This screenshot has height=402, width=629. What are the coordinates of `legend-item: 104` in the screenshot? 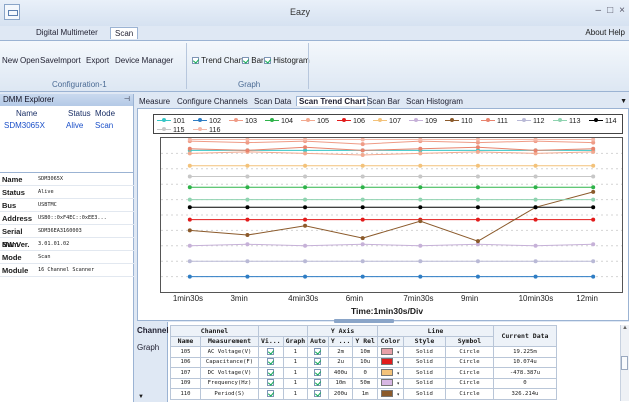 It's located at (279, 120).